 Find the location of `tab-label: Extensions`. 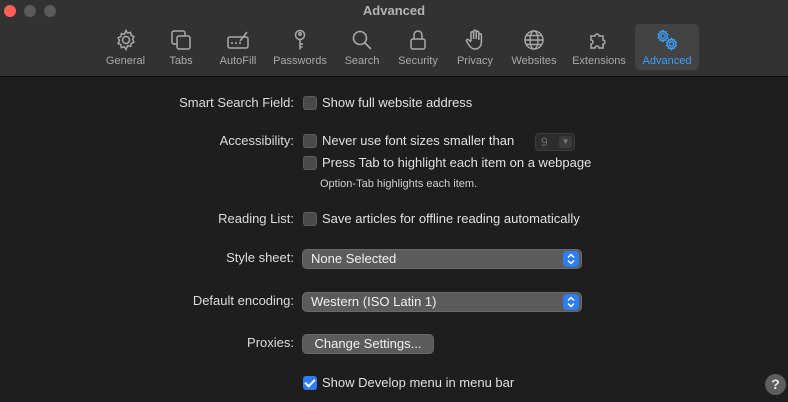

tab-label: Extensions is located at coordinates (599, 61).